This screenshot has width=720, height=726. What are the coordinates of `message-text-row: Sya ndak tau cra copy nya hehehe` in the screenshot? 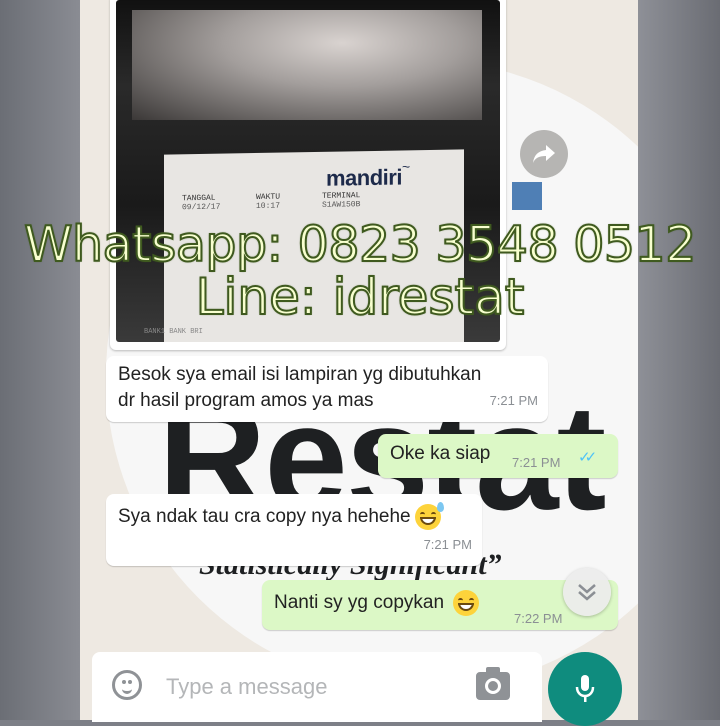 It's located at (281, 516).